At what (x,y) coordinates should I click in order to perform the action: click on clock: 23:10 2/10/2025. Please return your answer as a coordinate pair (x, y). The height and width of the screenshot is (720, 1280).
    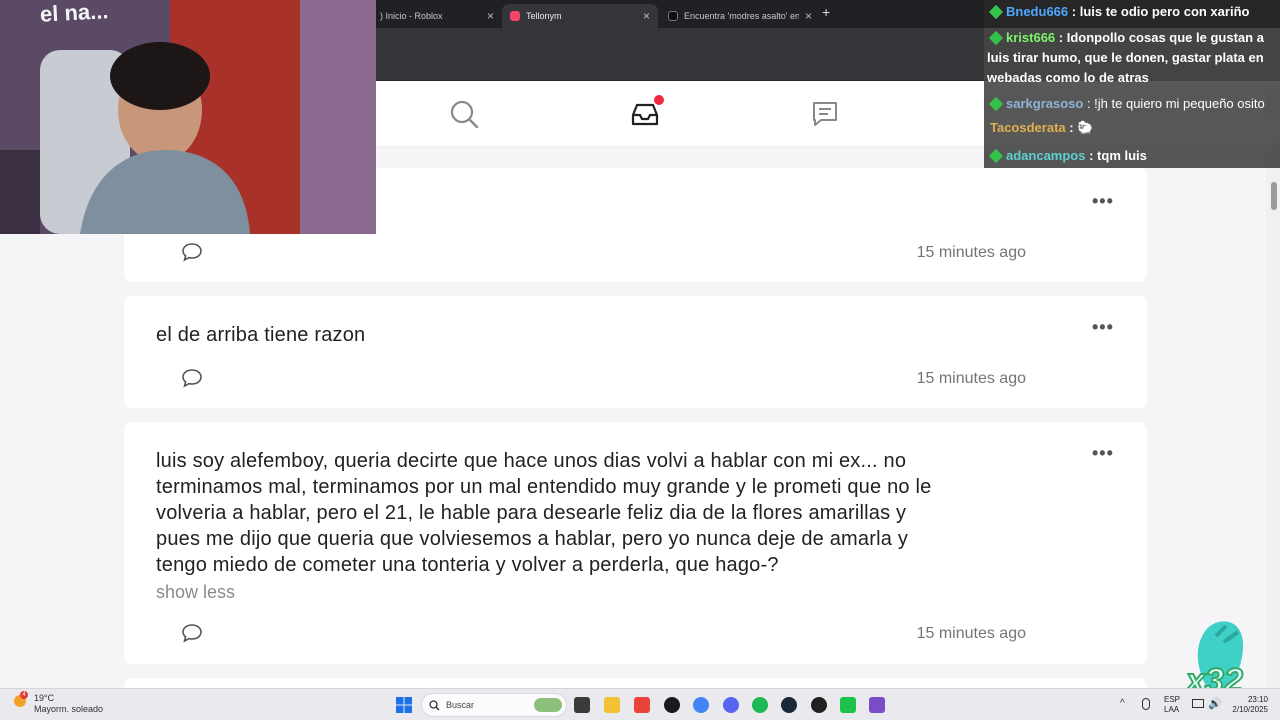
    Looking at the image, I should click on (1249, 705).